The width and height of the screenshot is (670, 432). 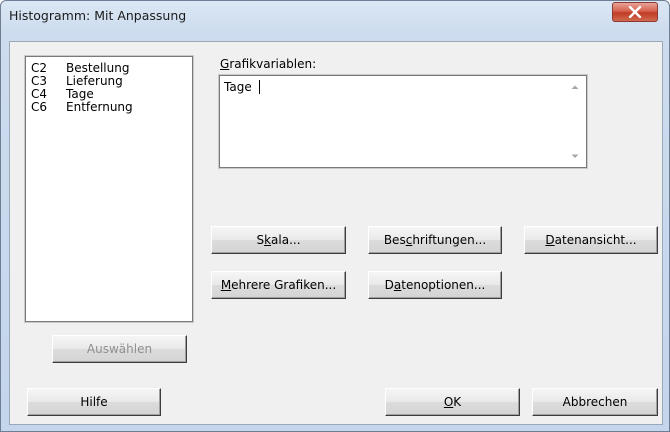 I want to click on text-caret, so click(x=259, y=87).